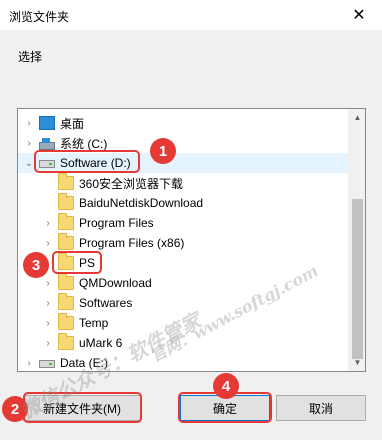  What do you see at coordinates (47, 123) in the screenshot?
I see `desktop-icon` at bounding box center [47, 123].